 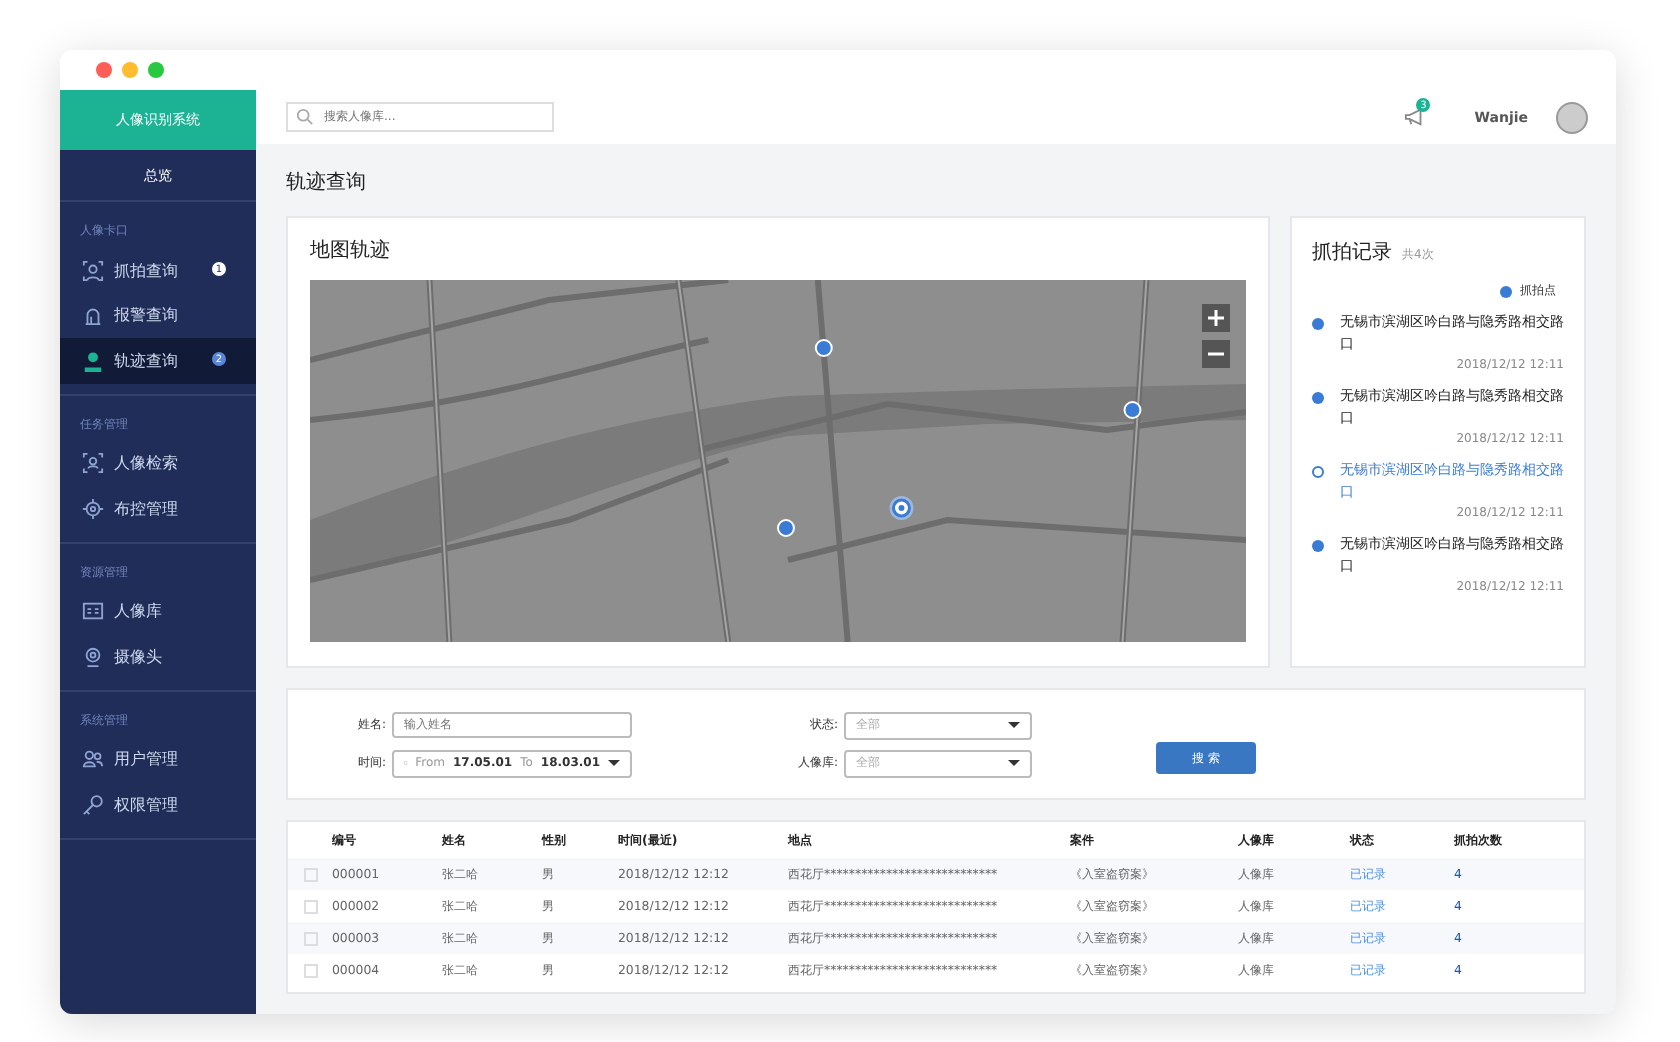 What do you see at coordinates (93, 270) in the screenshot?
I see `person-scan-icon` at bounding box center [93, 270].